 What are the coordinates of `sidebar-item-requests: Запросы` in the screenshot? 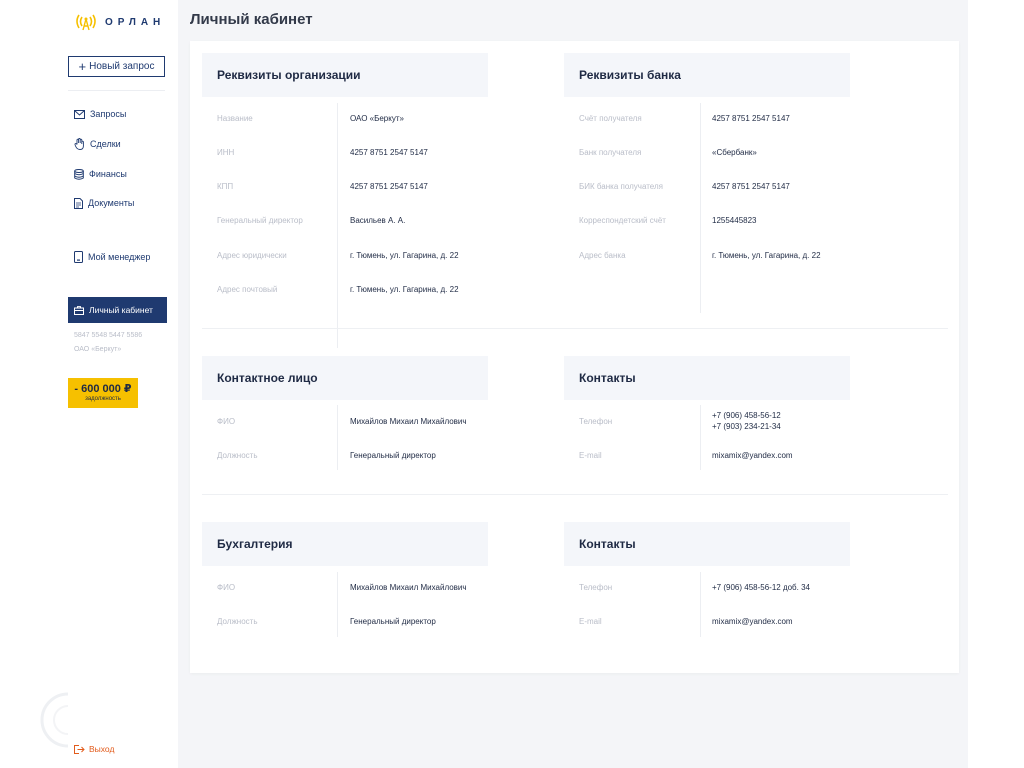 It's located at (100, 114).